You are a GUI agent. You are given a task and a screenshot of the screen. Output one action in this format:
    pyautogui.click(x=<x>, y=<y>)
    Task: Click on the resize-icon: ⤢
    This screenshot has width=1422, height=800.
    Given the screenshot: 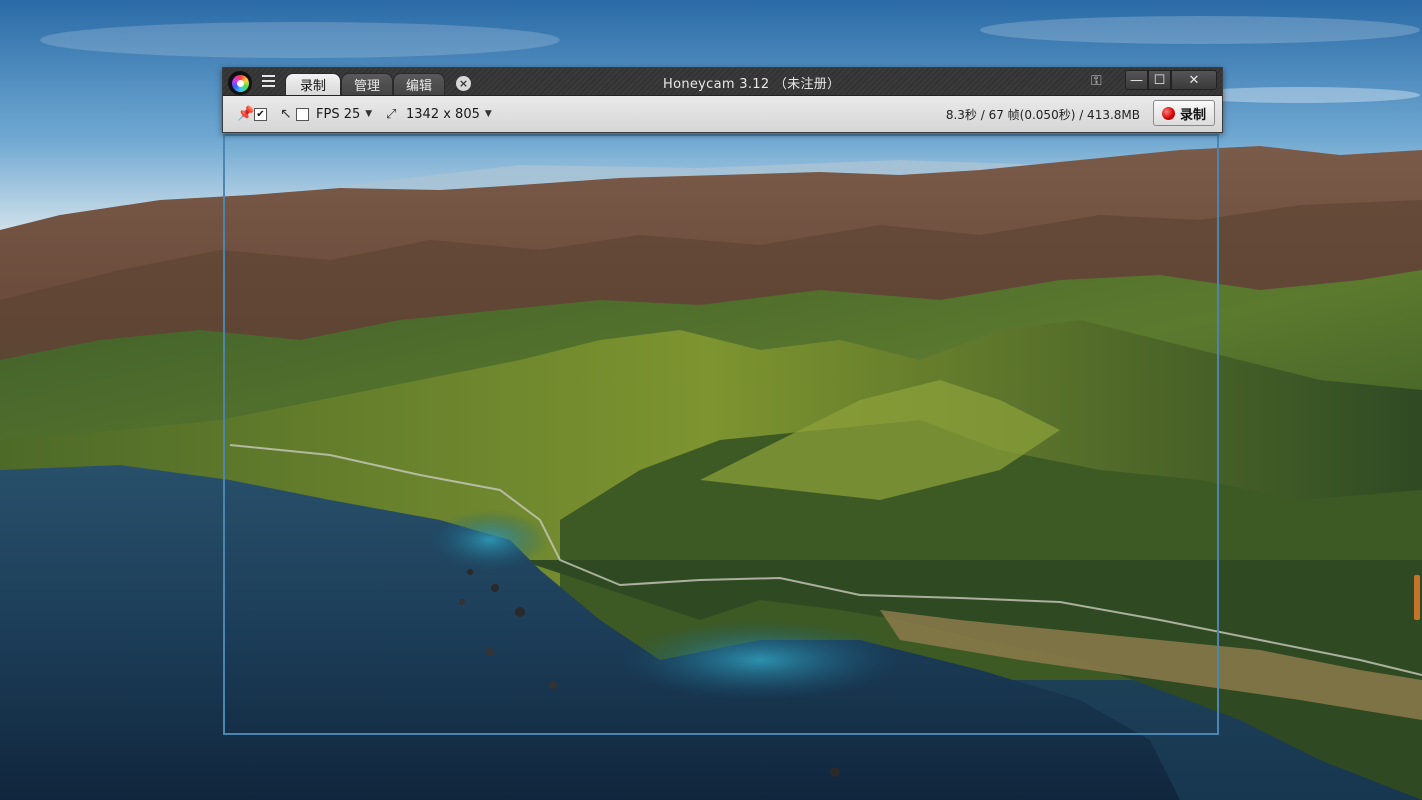 What is the action you would take?
    pyautogui.click(x=391, y=114)
    